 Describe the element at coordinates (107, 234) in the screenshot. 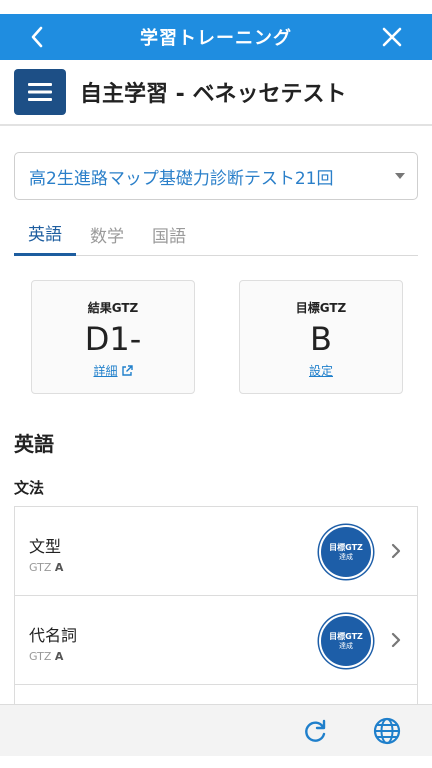

I see `tab-math: 数学` at that location.